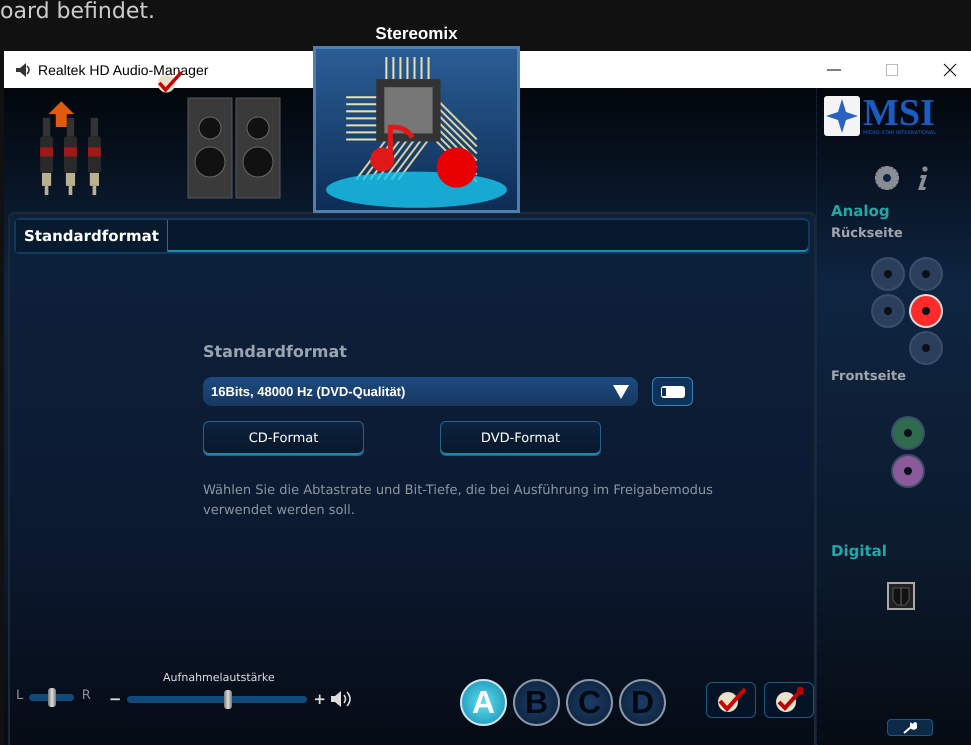 The width and height of the screenshot is (971, 745). I want to click on section-subheading: Rückseite, so click(867, 233).